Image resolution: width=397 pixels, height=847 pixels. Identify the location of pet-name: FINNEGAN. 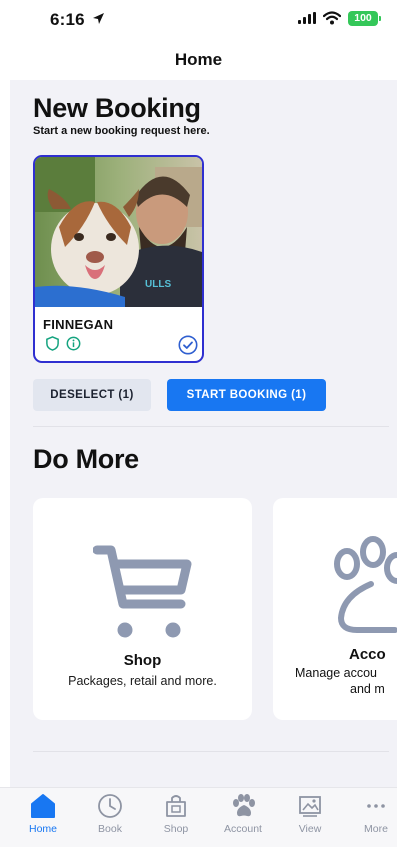
(78, 324).